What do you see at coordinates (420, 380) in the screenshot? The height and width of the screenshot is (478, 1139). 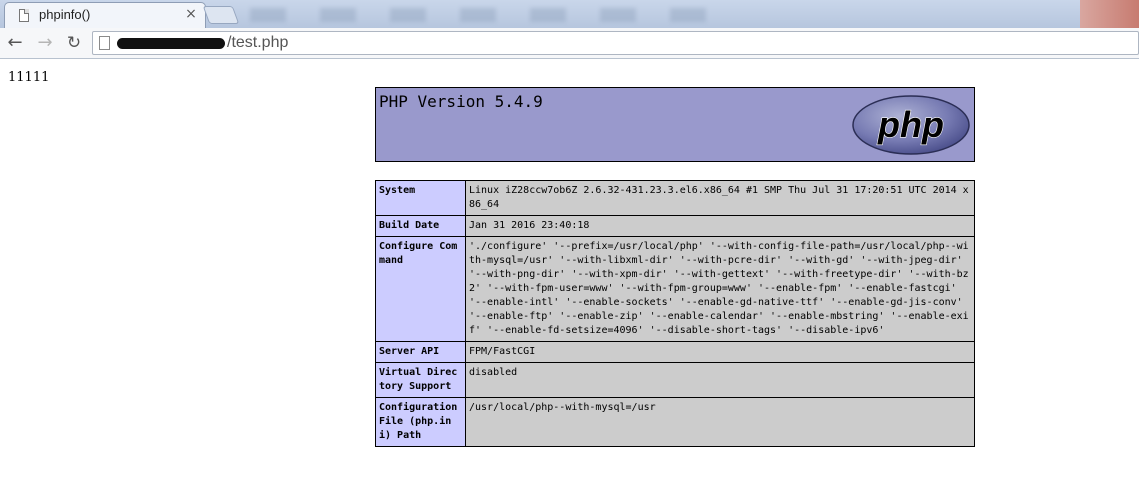 I see `row-key: Virtual Directory Support` at bounding box center [420, 380].